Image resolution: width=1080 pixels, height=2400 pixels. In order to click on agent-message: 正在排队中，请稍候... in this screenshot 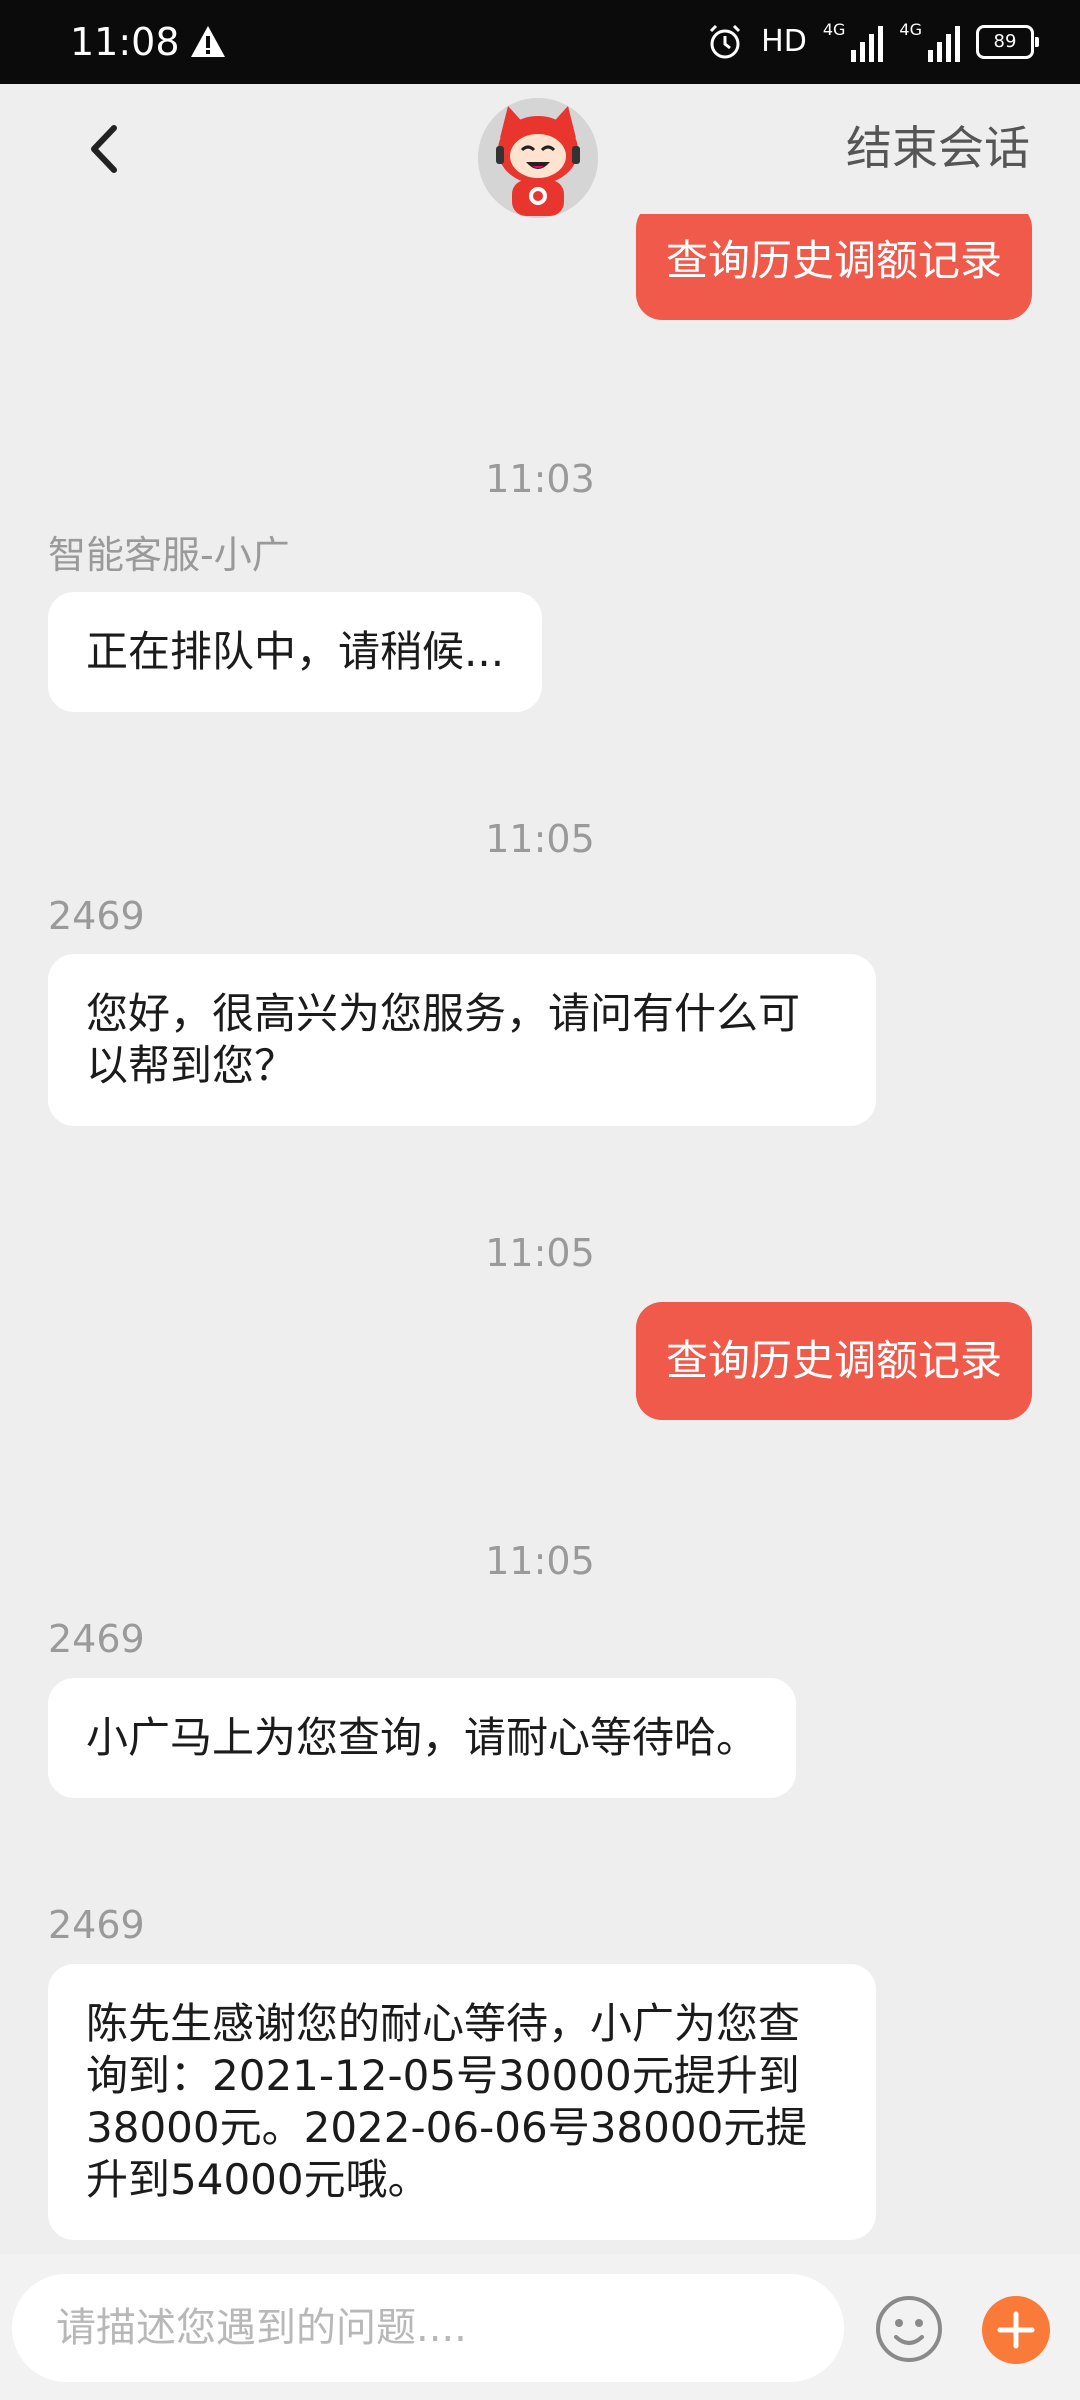, I will do `click(295, 652)`.